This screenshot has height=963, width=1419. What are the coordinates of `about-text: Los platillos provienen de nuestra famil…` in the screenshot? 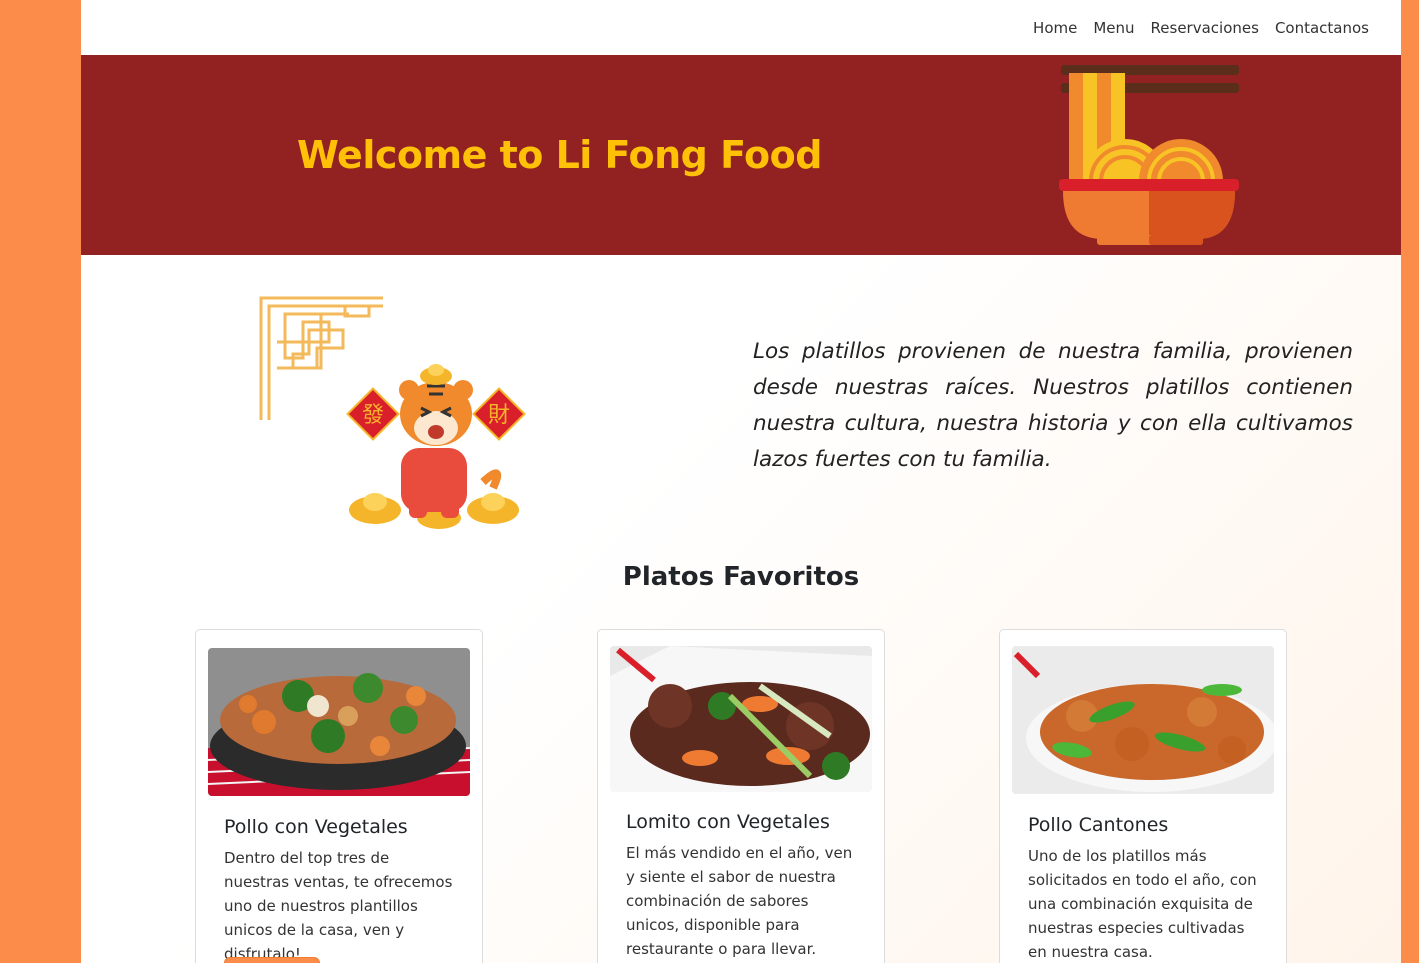 It's located at (1053, 405).